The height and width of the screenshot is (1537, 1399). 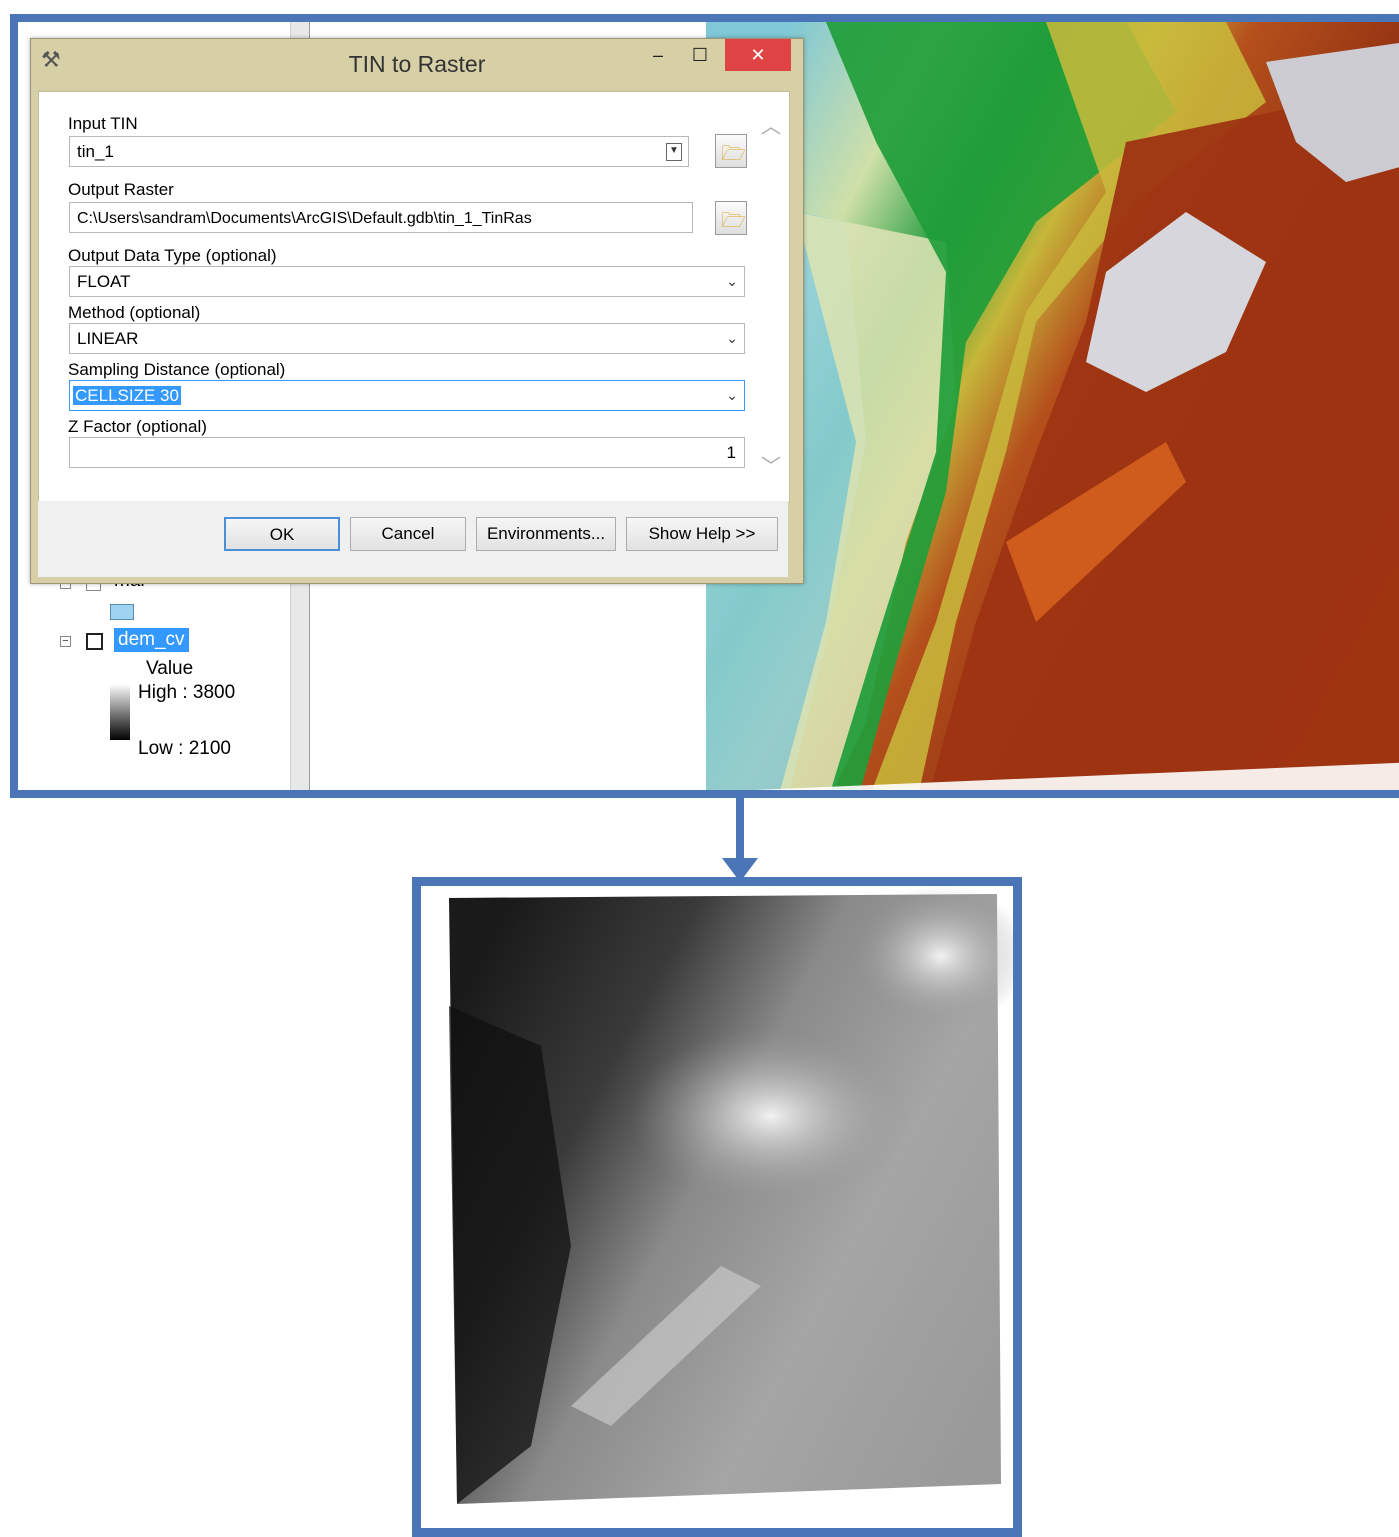 I want to click on z-factor-label: Z Factor (optional), so click(x=137, y=426).